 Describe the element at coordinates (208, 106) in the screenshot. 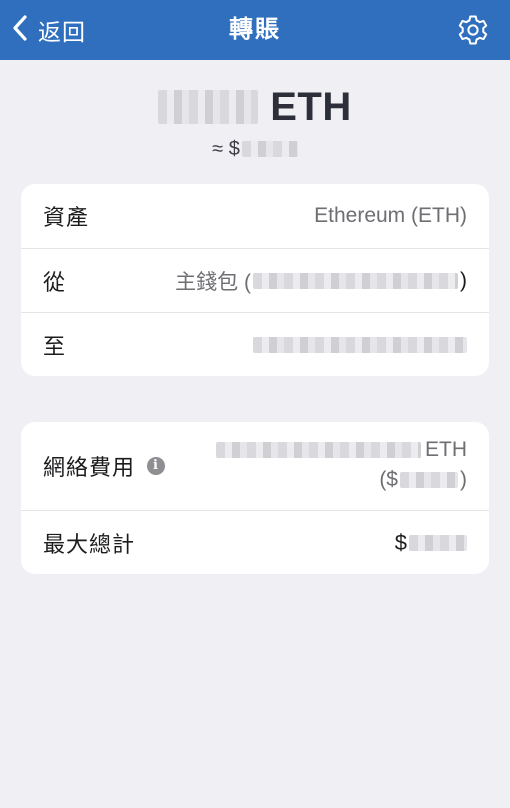

I see `redacted-amount` at that location.